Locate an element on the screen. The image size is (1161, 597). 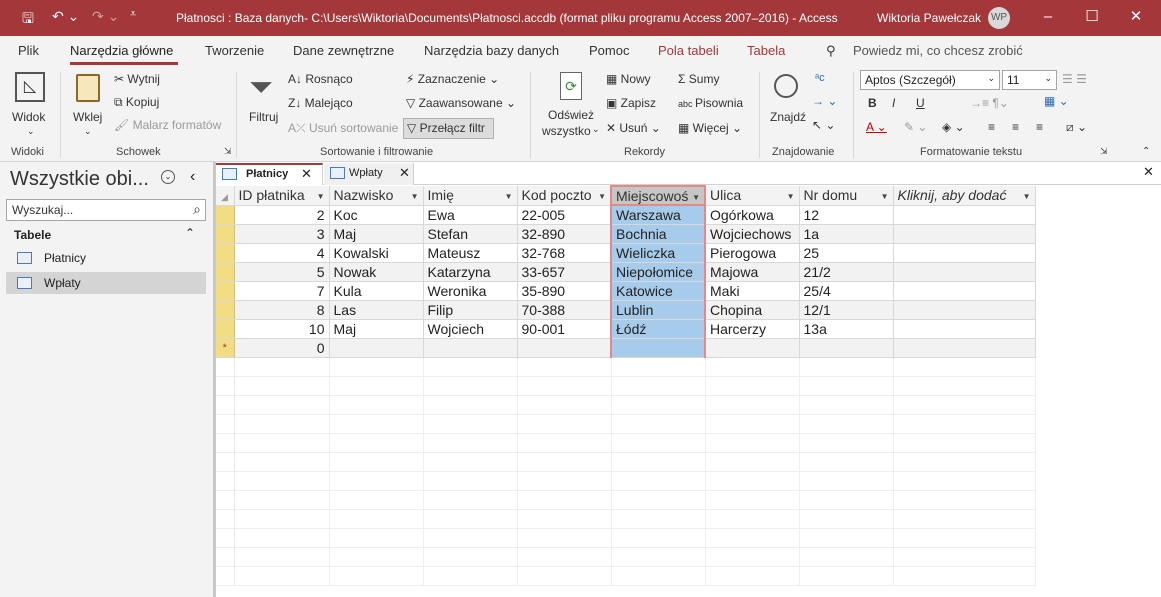
doc-tab-wplaty: Wpłaty ✕ is located at coordinates (369, 174).